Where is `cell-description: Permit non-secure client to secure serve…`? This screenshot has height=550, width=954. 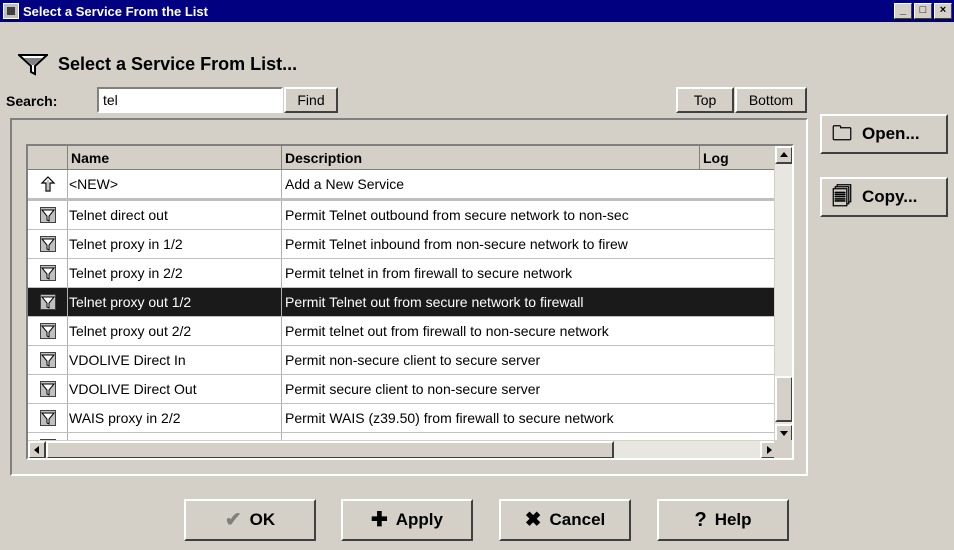
cell-description: Permit non-secure client to secure serve… is located at coordinates (530, 360).